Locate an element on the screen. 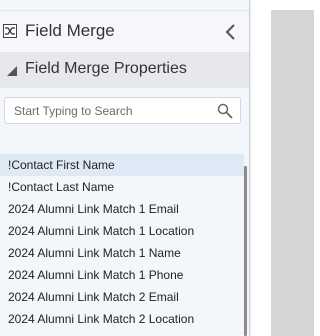 The image size is (320, 336). field-list-item: 2024 Alumni Link Match 1 Location is located at coordinates (122, 231).